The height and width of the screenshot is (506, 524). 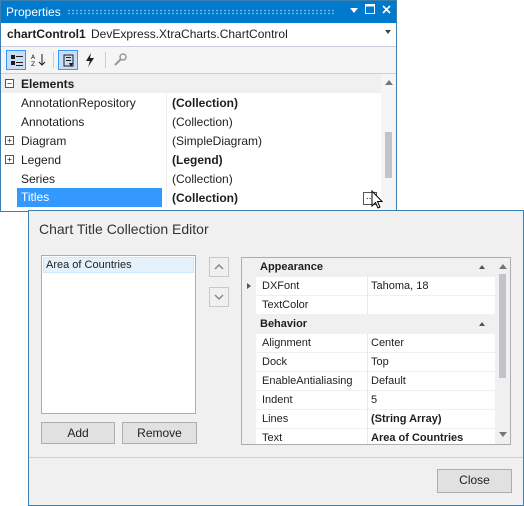 What do you see at coordinates (374, 400) in the screenshot?
I see `property-value: 5` at bounding box center [374, 400].